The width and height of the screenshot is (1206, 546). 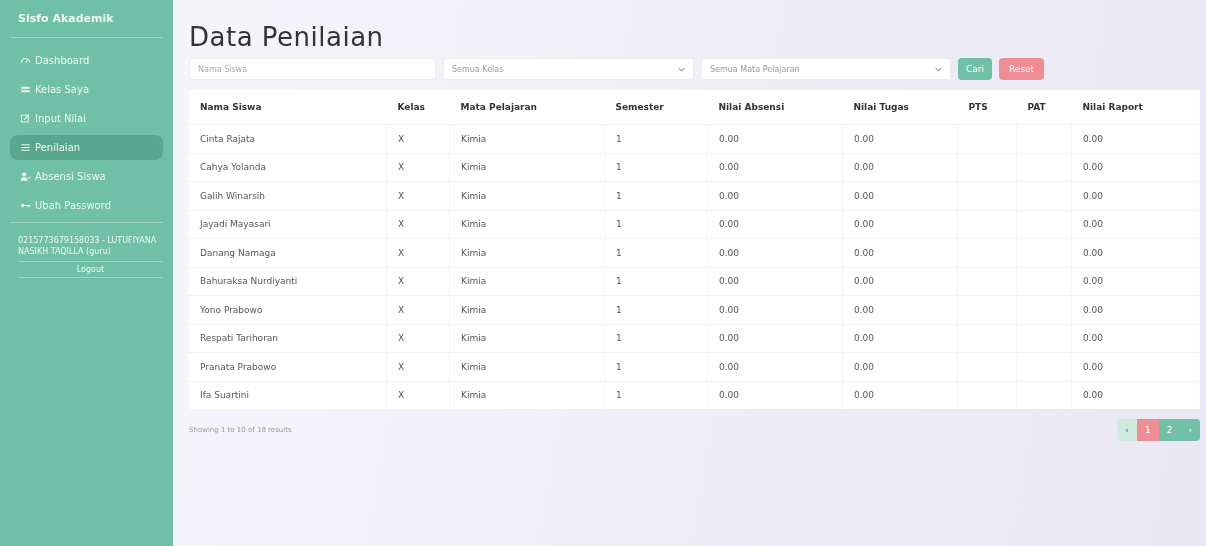 What do you see at coordinates (86, 147) in the screenshot?
I see `nav-item: Penilaian` at bounding box center [86, 147].